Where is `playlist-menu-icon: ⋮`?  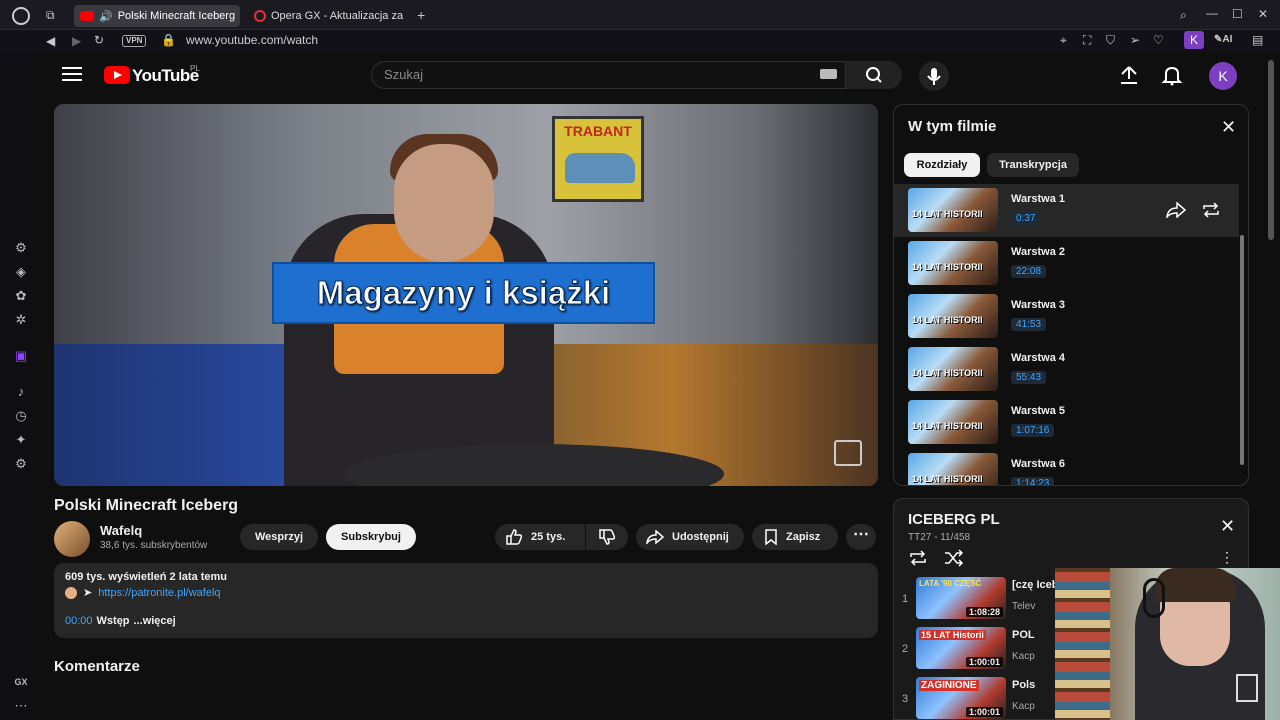
playlist-menu-icon: ⋮ is located at coordinates (1227, 557).